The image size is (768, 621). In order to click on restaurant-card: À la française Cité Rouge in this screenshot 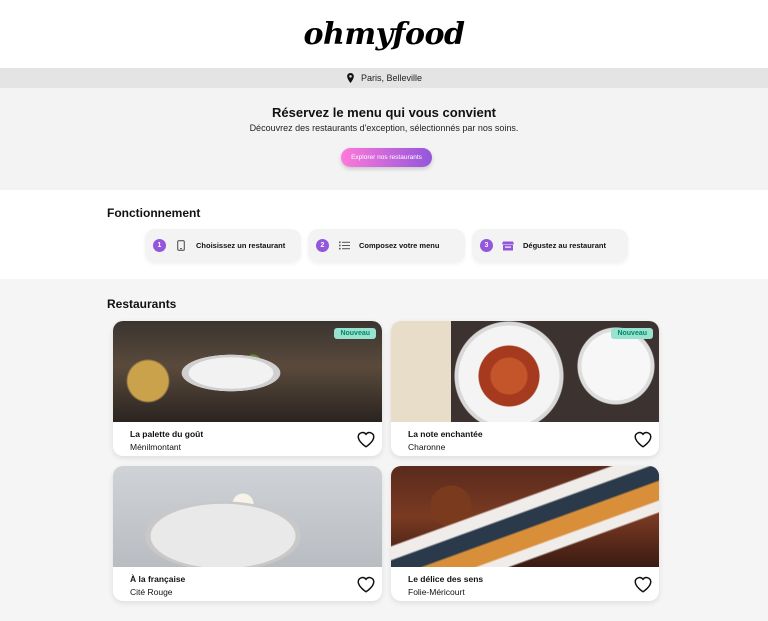, I will do `click(247, 533)`.